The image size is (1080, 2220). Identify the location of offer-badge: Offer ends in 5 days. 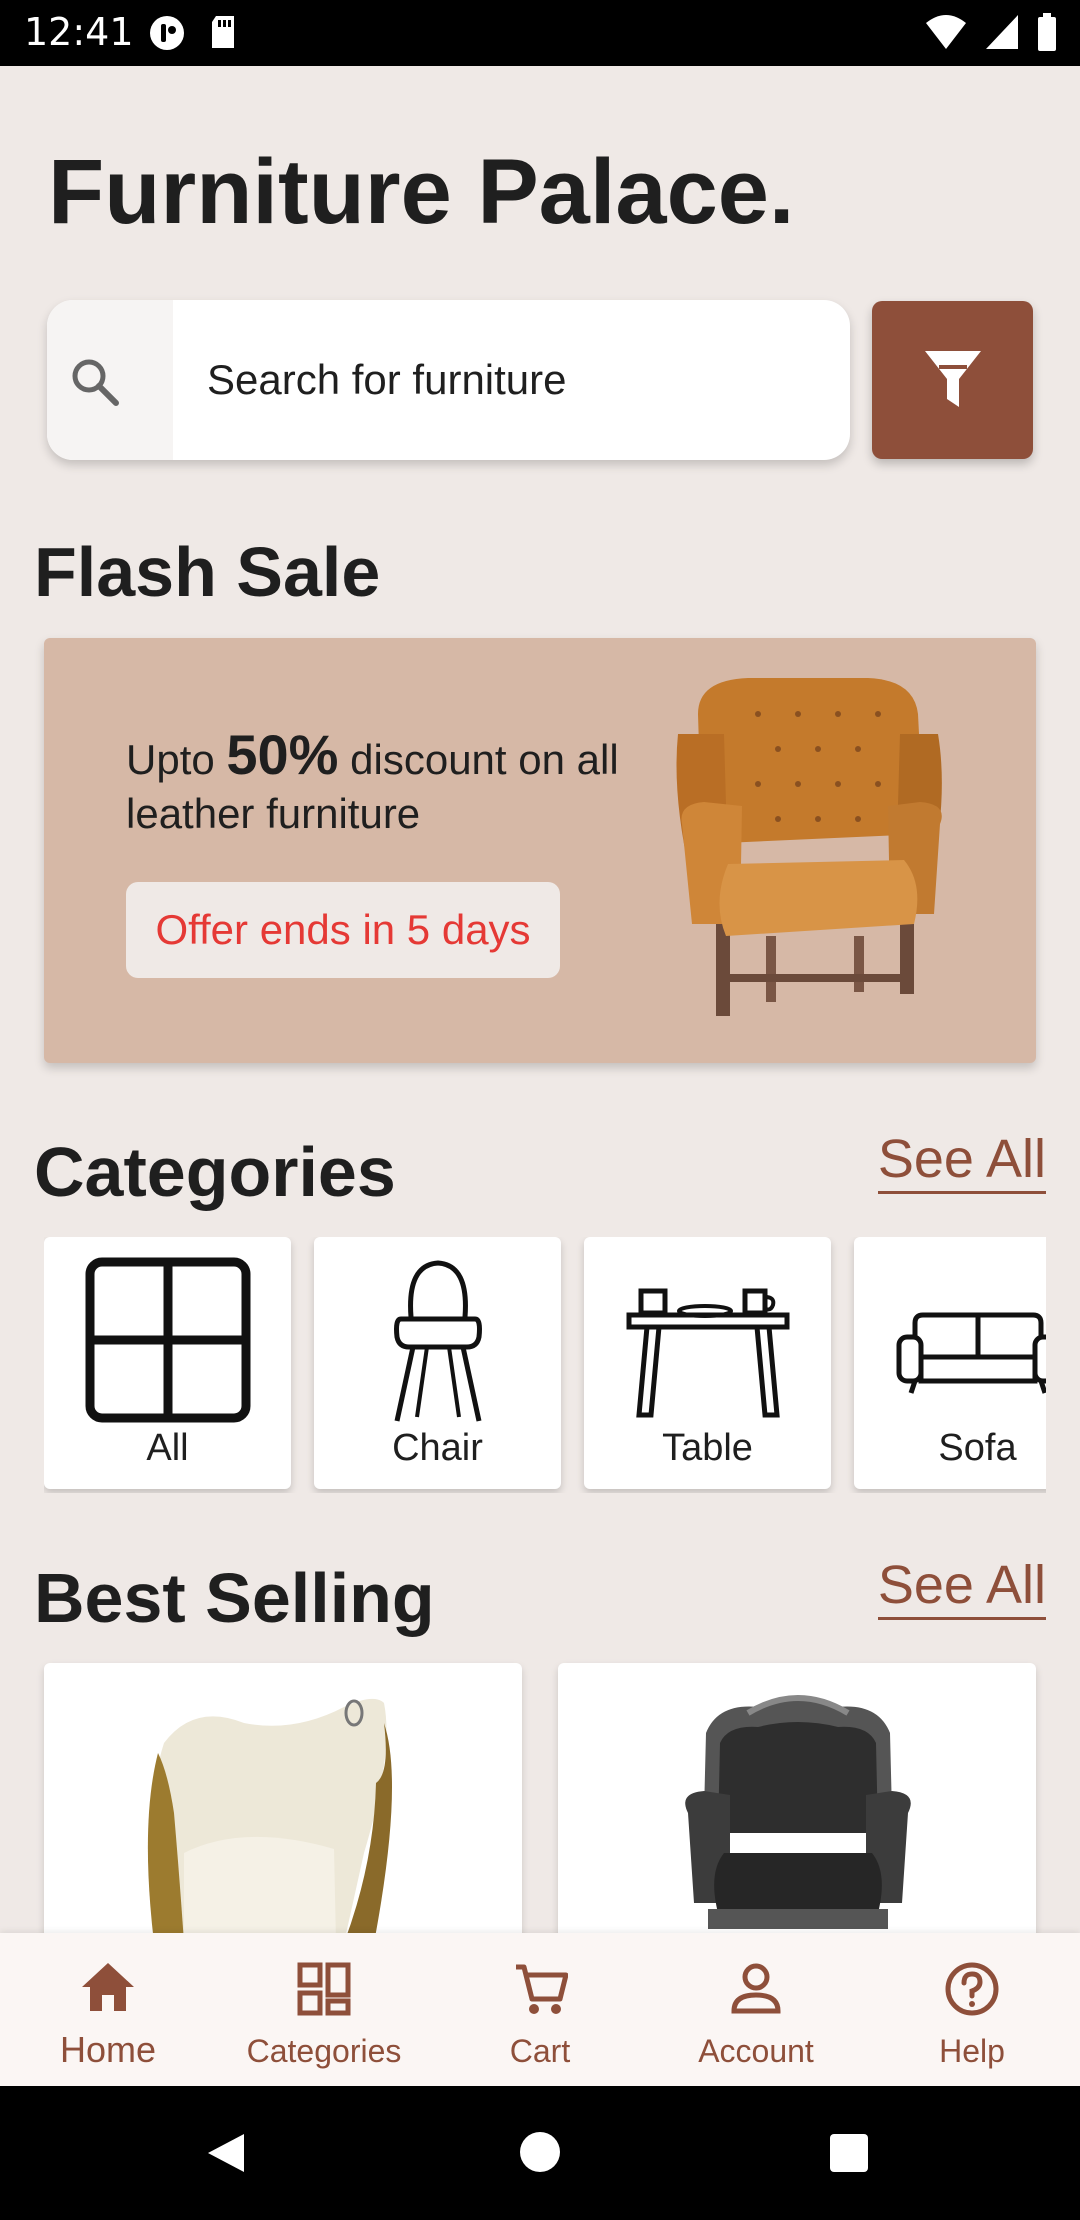
(343, 930).